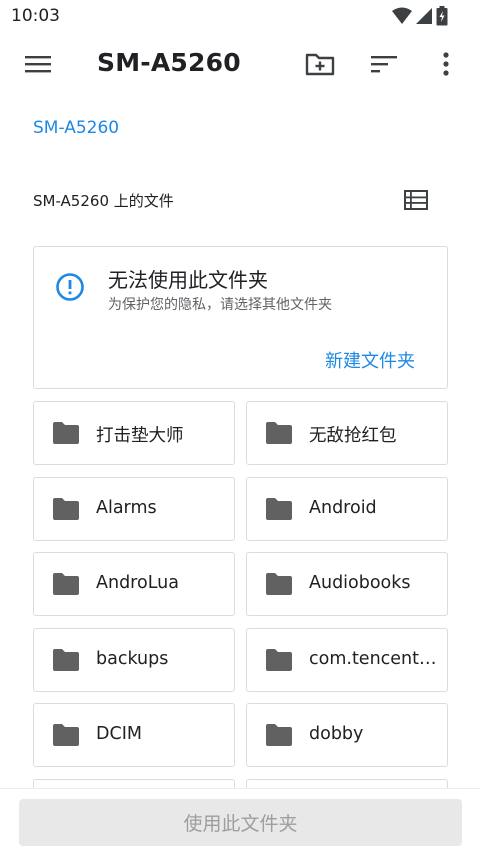 The width and height of the screenshot is (480, 853). Describe the element at coordinates (424, 16) in the screenshot. I see `cellular-signal-icon` at that location.